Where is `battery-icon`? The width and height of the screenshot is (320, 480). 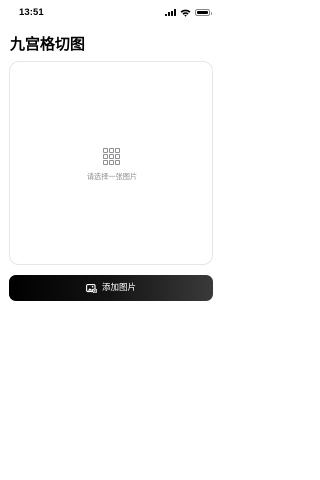
battery-icon is located at coordinates (203, 12).